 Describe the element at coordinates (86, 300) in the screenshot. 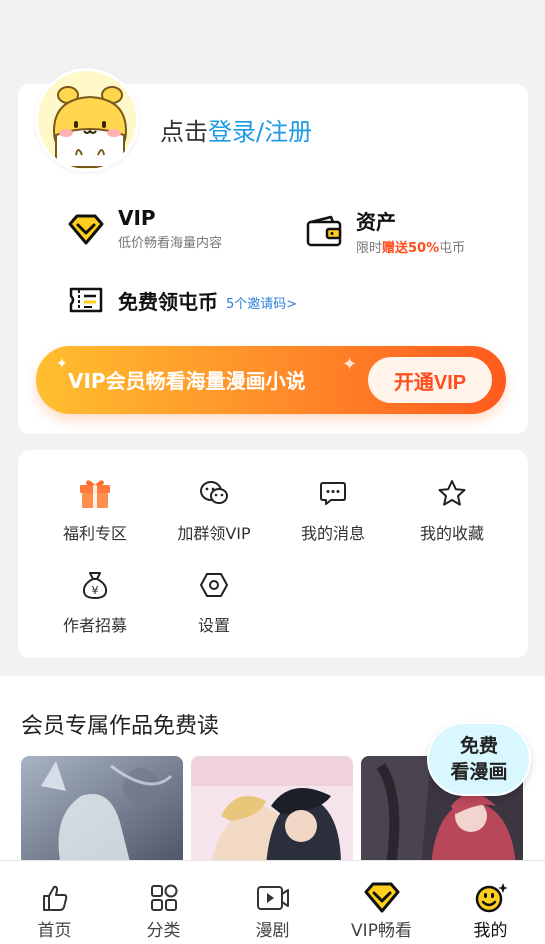

I see `ticket-icon` at that location.